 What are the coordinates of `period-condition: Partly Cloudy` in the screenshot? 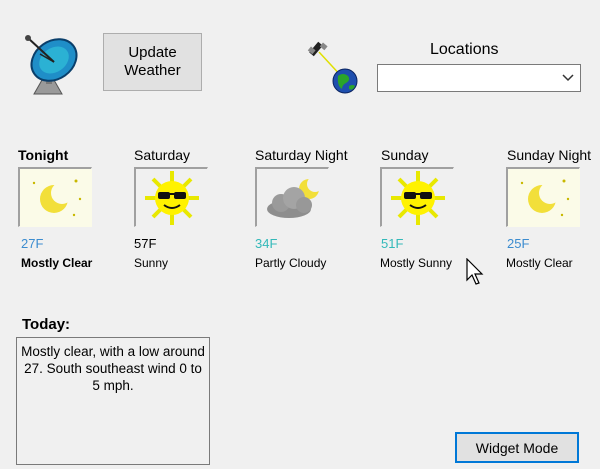 It's located at (291, 263).